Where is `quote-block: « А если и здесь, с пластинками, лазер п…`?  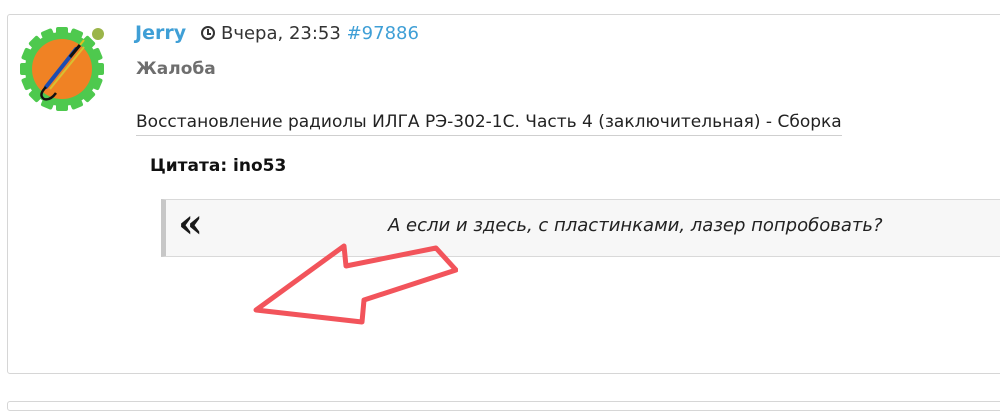 quote-block: « А если и здесь, с пластинками, лазер п… is located at coordinates (580, 228).